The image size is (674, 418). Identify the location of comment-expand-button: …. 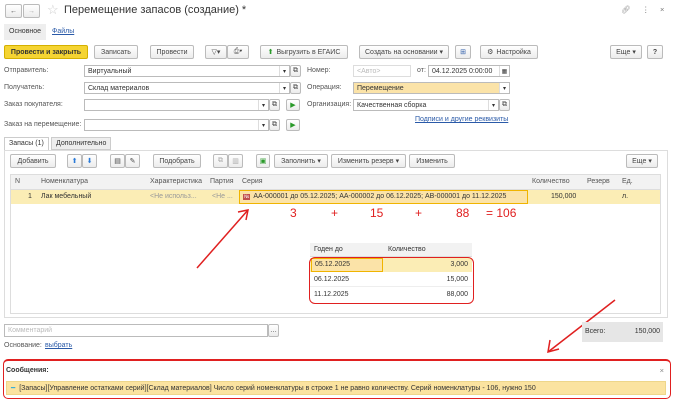
(273, 330).